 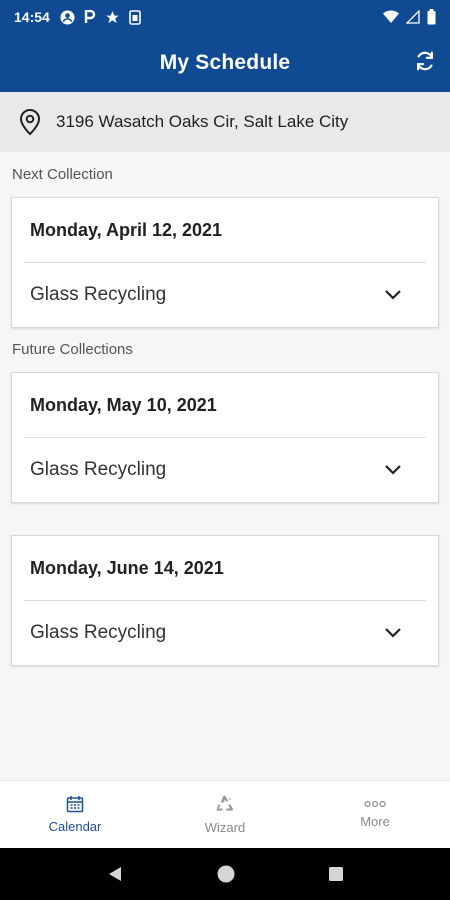 What do you see at coordinates (225, 17) in the screenshot?
I see `status-bar: 14:54` at bounding box center [225, 17].